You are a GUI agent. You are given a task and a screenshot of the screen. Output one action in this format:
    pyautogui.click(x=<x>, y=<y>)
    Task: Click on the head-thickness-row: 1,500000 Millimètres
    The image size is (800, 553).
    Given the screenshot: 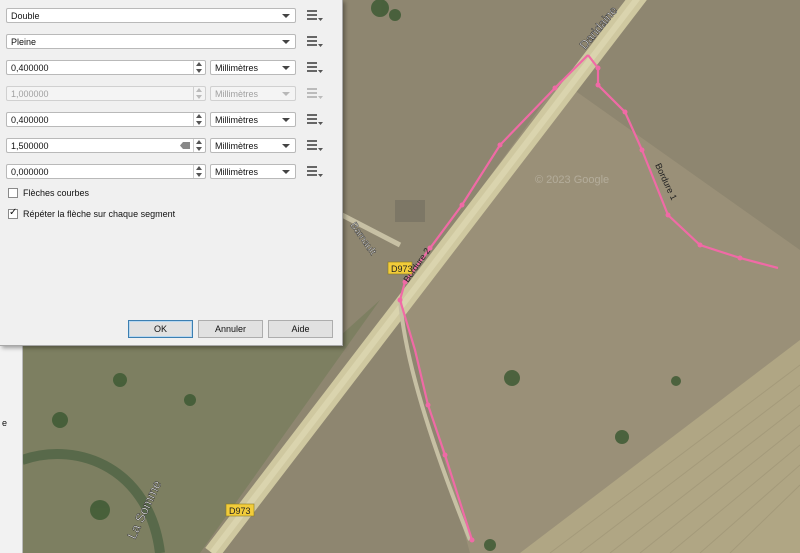 What is the action you would take?
    pyautogui.click(x=171, y=146)
    